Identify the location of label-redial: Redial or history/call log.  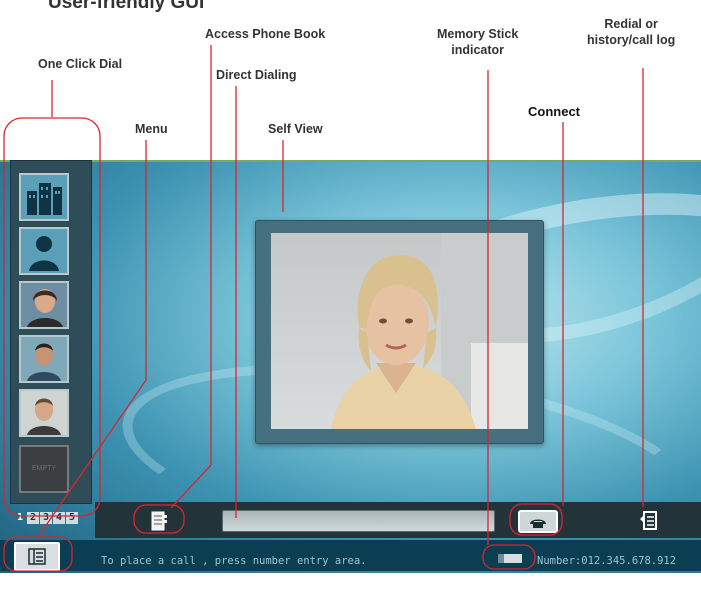
(631, 32).